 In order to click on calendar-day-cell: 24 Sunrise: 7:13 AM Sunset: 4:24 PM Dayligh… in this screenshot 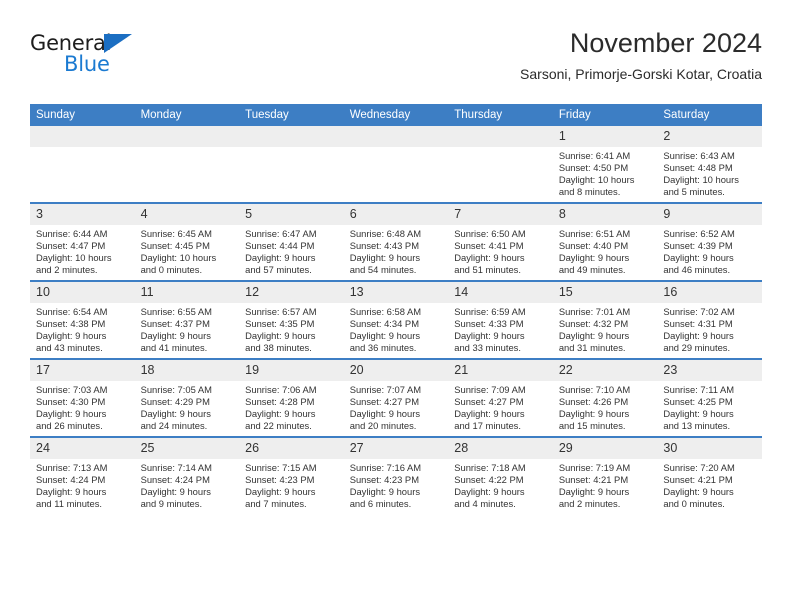, I will do `click(82, 475)`.